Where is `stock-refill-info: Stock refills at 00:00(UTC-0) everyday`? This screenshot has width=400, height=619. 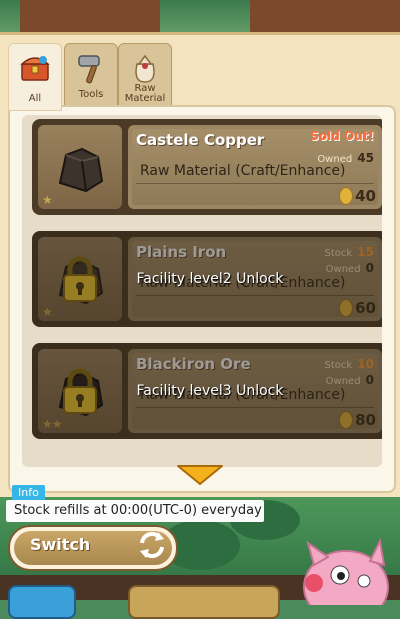
stock-refill-info: Stock refills at 00:00(UTC-0) everyday is located at coordinates (135, 511).